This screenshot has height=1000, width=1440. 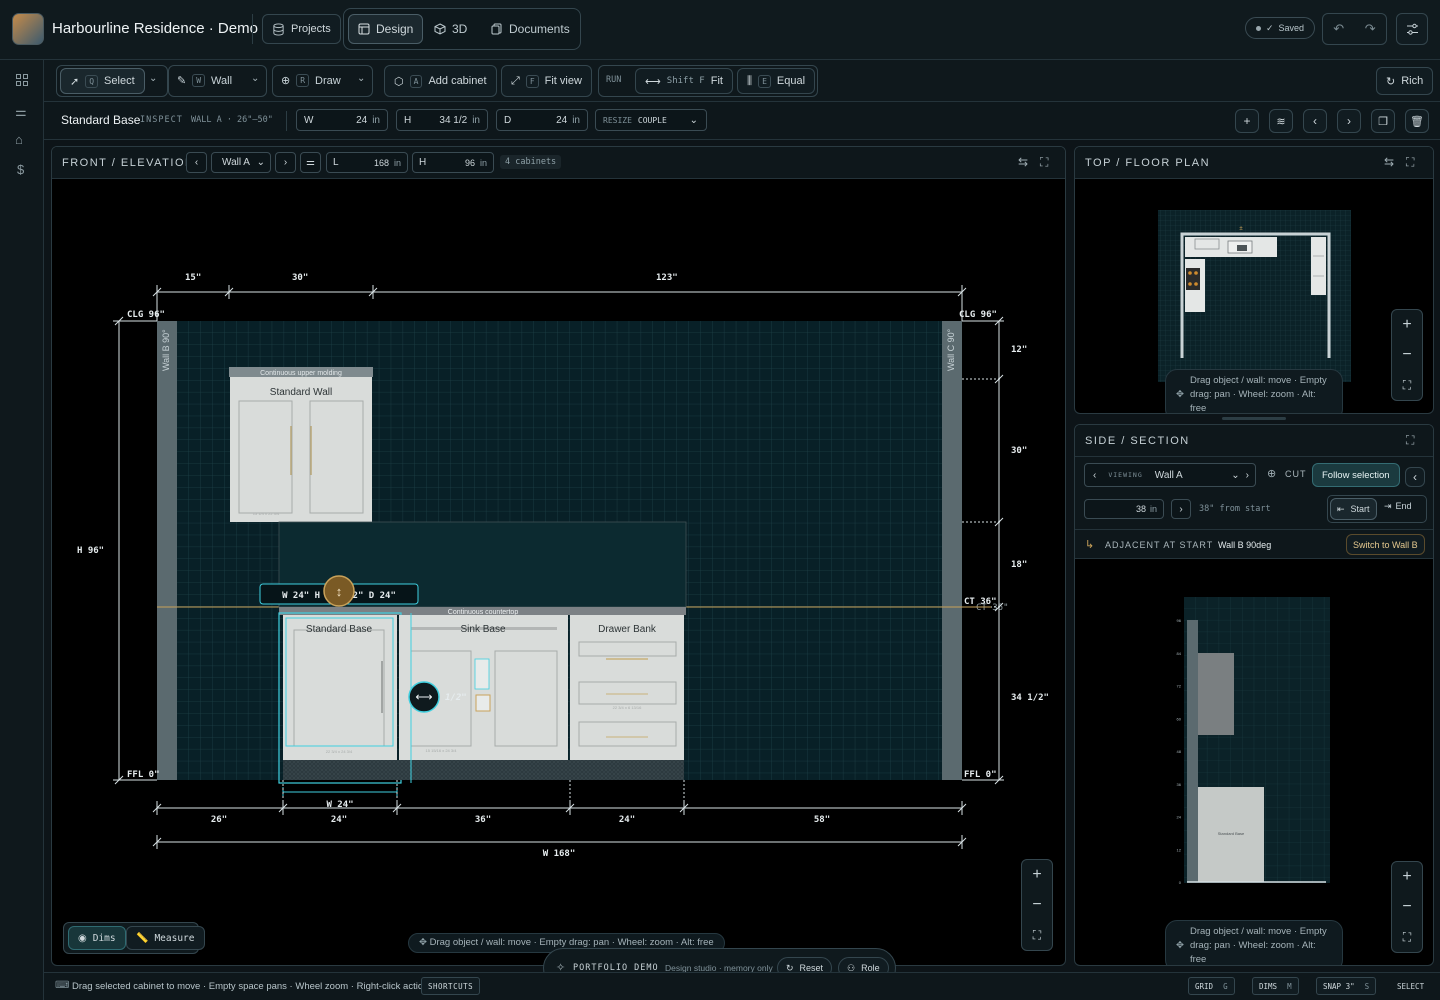 What do you see at coordinates (20, 169) in the screenshot?
I see `pricing-icon: $` at bounding box center [20, 169].